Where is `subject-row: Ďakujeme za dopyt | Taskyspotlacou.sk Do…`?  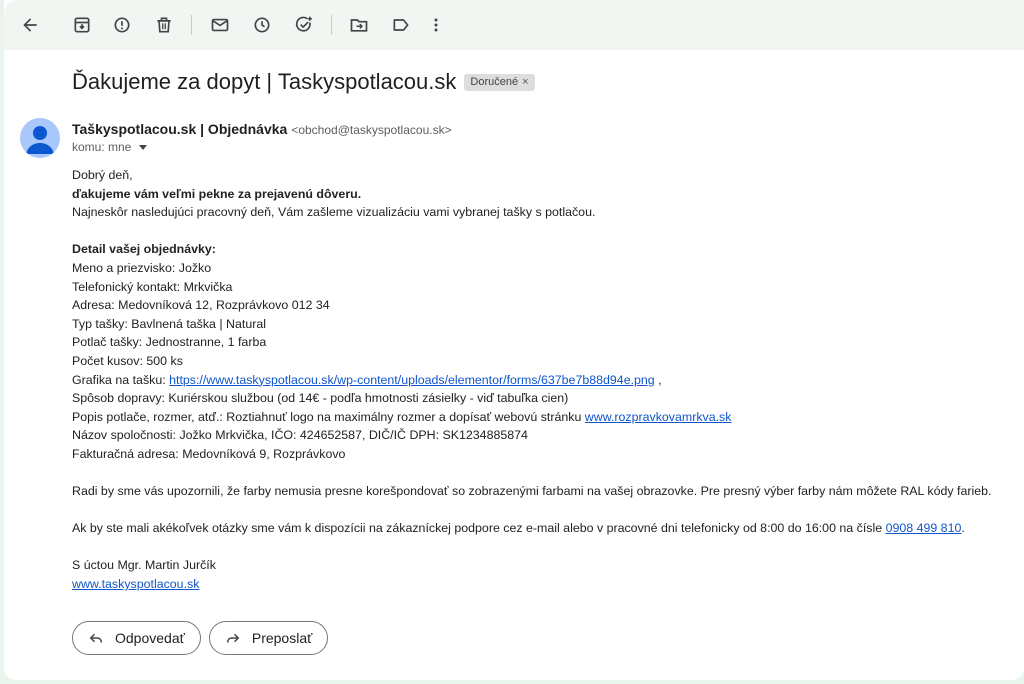
subject-row: Ďakujeme za dopyt | Taskyspotlacou.sk Do… is located at coordinates (303, 82).